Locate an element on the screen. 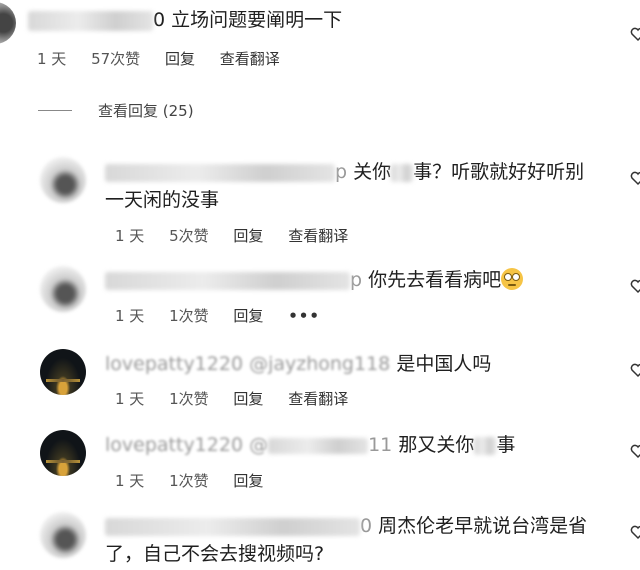  reply-text: lovepatty1220 @ 11 那又关你事 is located at coordinates (310, 445).